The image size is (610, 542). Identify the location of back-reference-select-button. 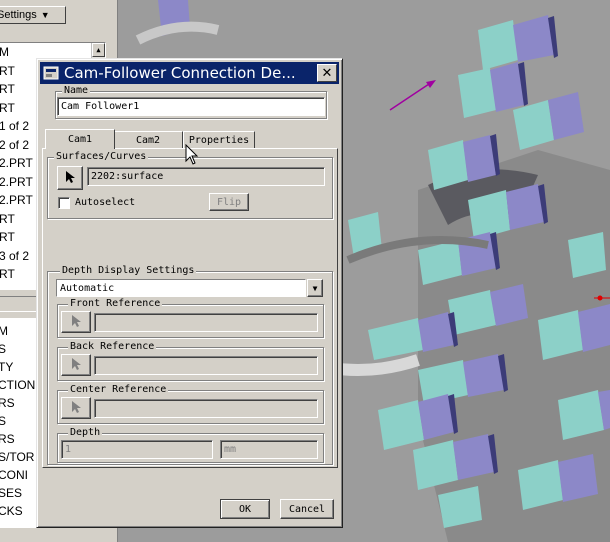
(76, 365).